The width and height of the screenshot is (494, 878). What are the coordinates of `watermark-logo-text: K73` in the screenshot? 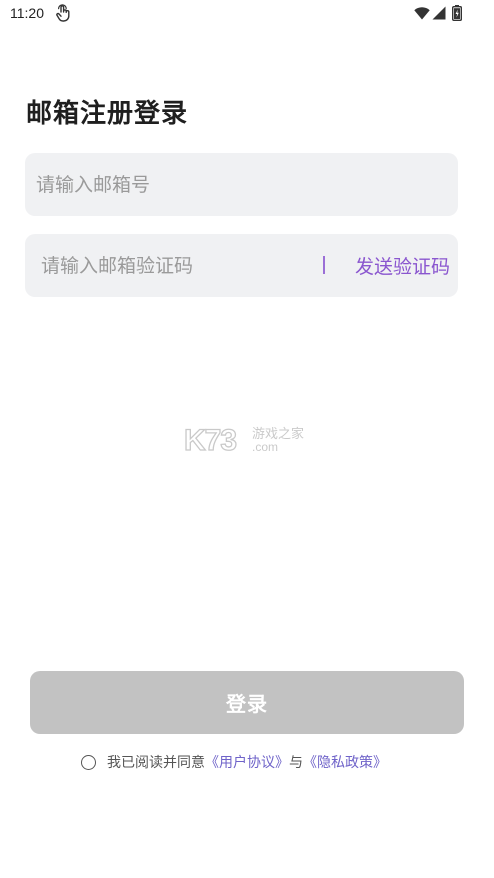 It's located at (210, 440).